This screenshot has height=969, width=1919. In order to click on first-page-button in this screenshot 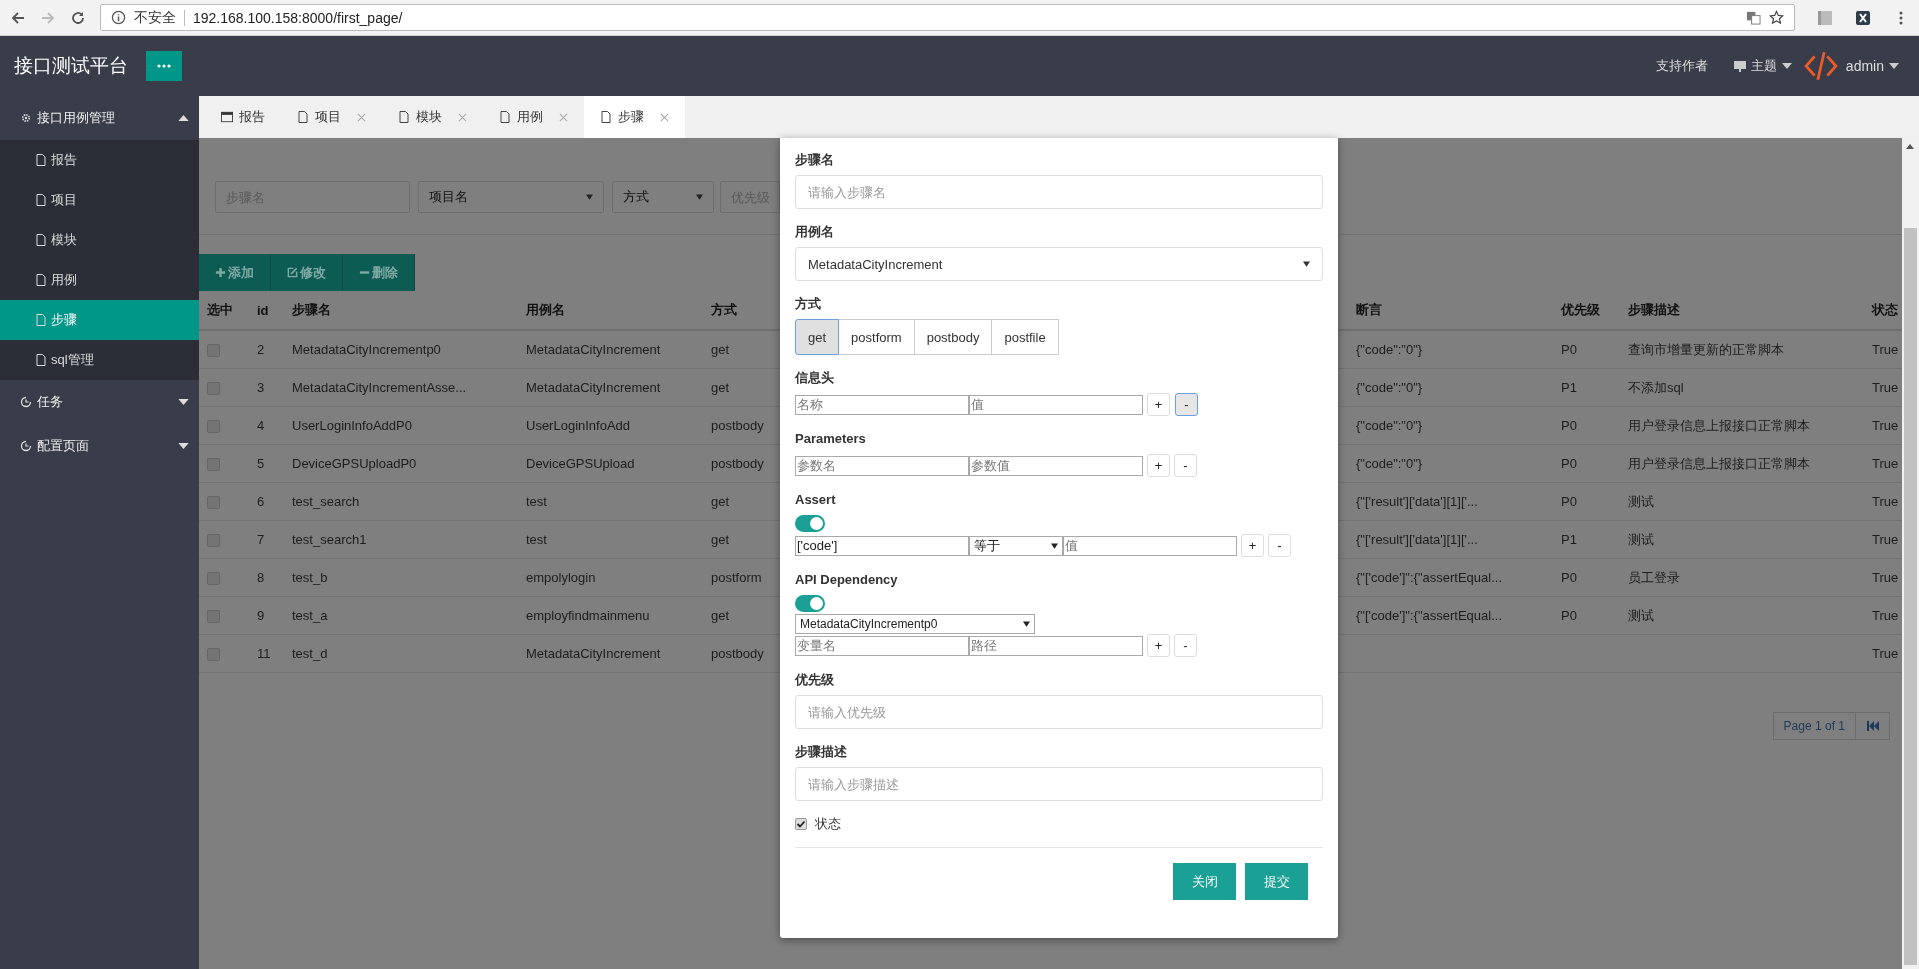, I will do `click(1873, 726)`.